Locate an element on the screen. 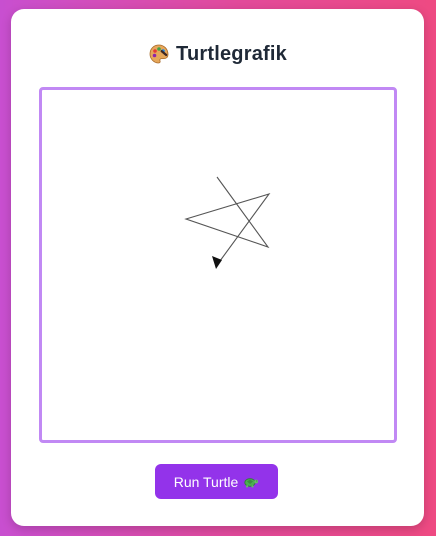 The height and width of the screenshot is (536, 436). star-drawing is located at coordinates (227, 221).